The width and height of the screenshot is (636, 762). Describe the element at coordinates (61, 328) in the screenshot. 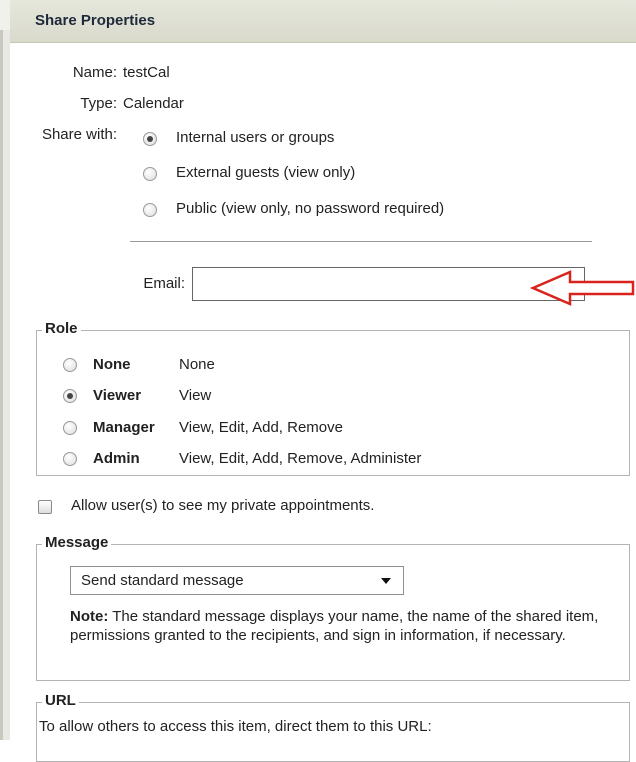

I see `role-legend: Role` at that location.